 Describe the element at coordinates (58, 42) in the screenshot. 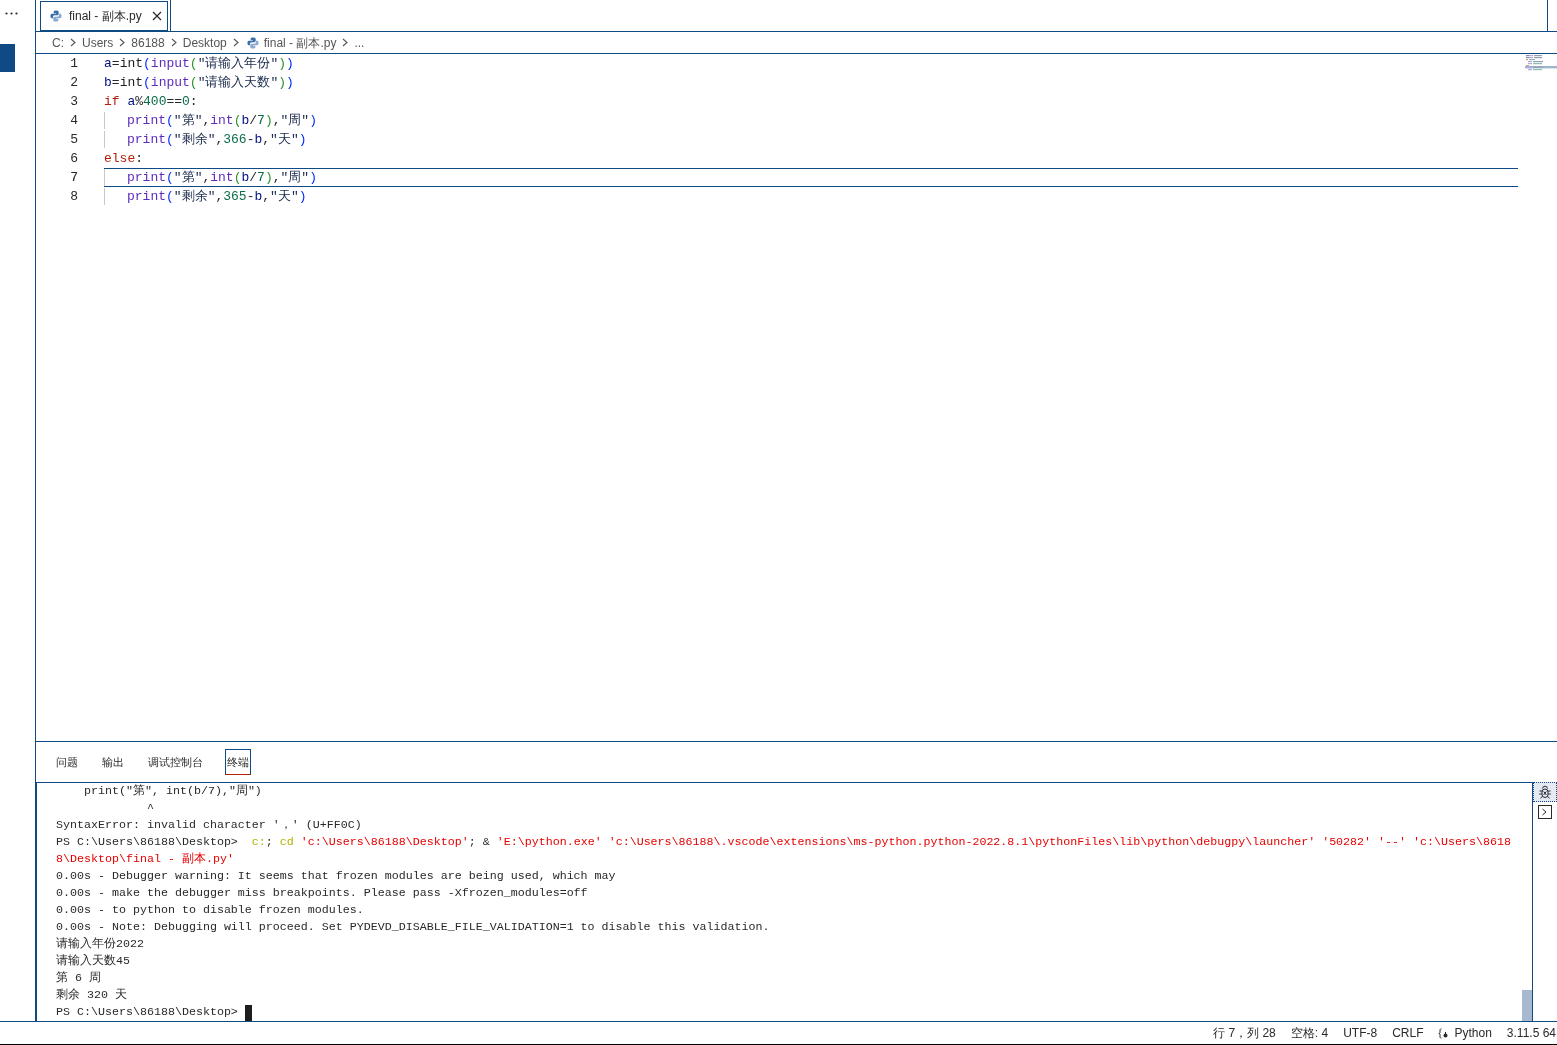

I see `breadcrumb-item: C:` at that location.